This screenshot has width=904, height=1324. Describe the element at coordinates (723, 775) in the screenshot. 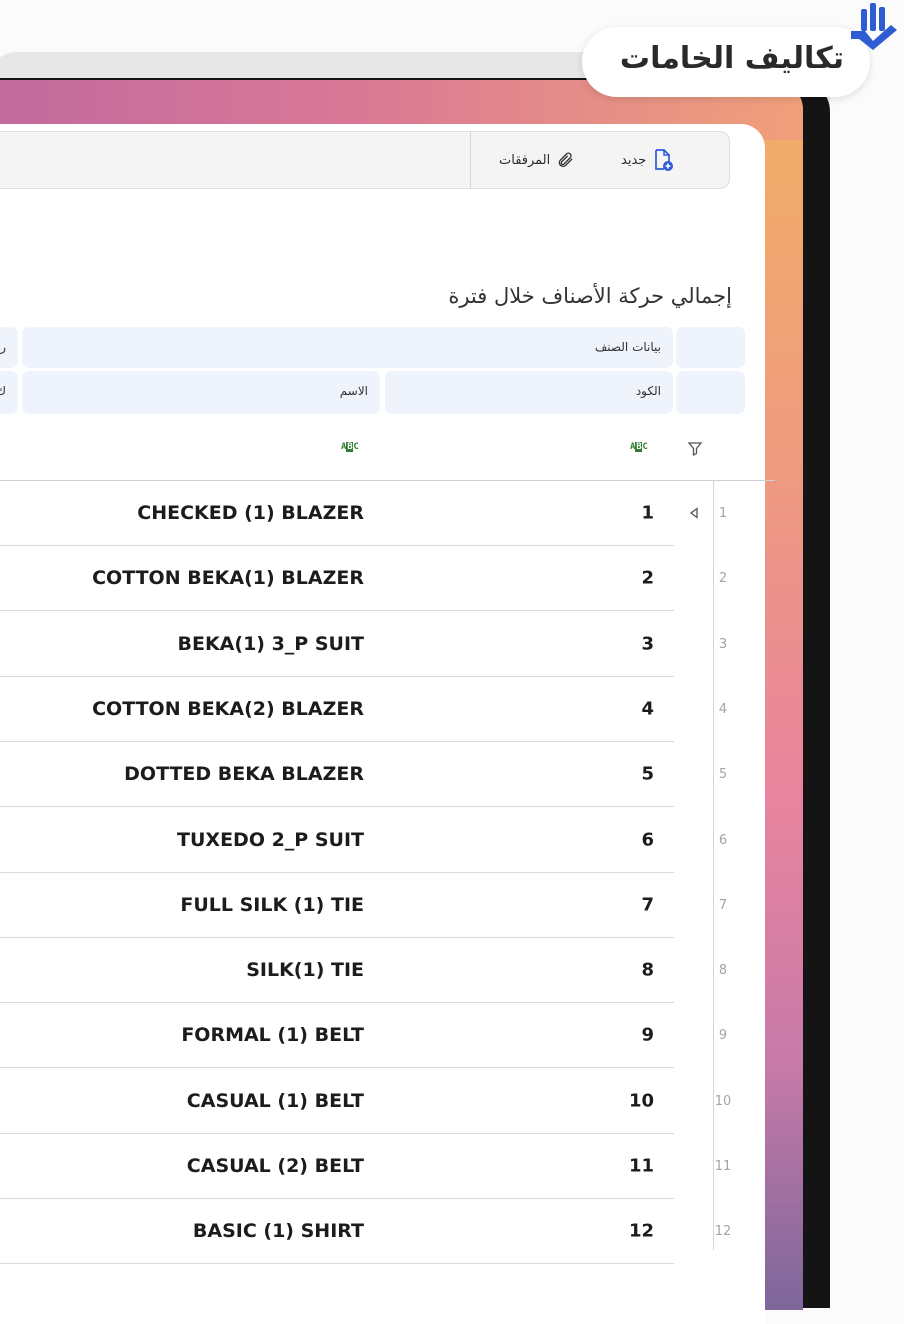

I see `row-number: 5` at that location.